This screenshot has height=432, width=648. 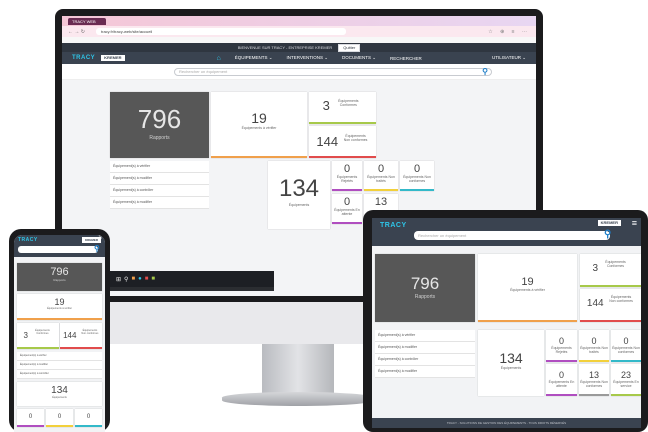 What do you see at coordinates (359, 58) in the screenshot?
I see `menu-documents: DOCUMENTS ⌄` at bounding box center [359, 58].